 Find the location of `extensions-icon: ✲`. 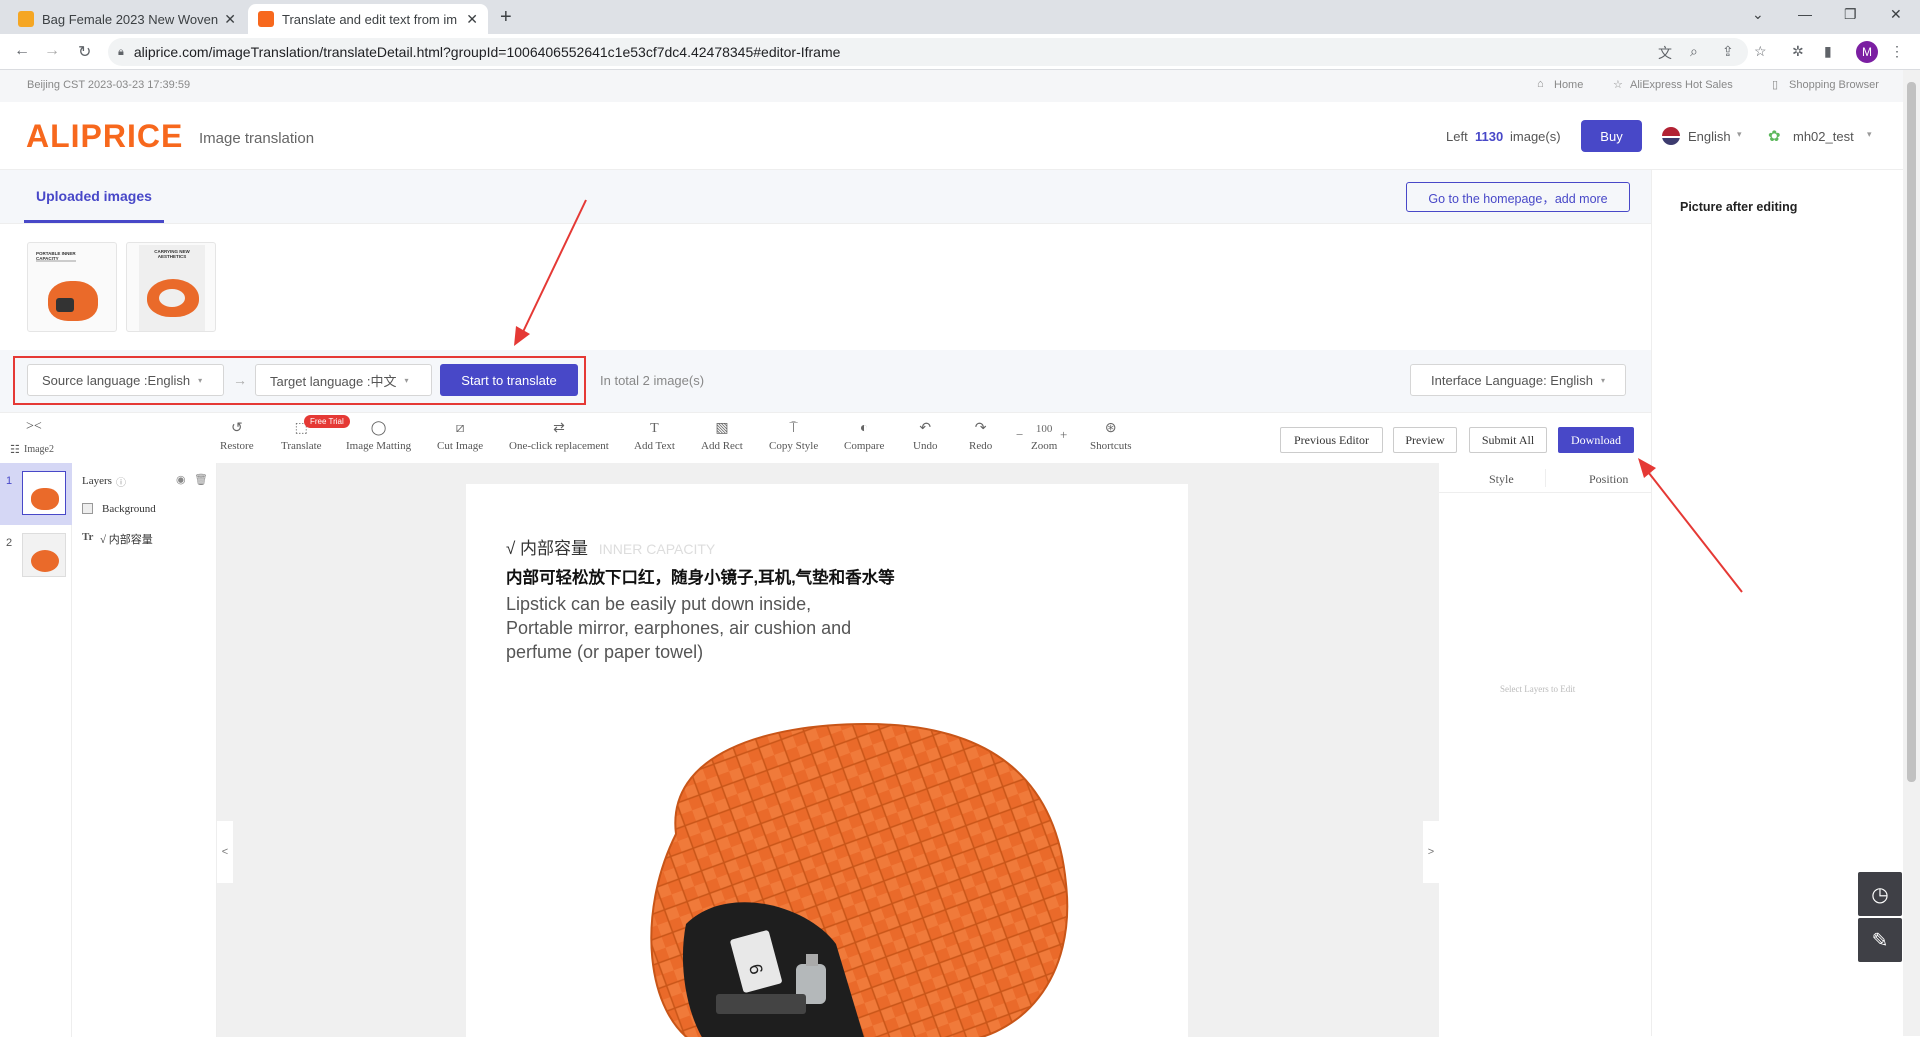

extensions-icon: ✲ is located at coordinates (1798, 51).